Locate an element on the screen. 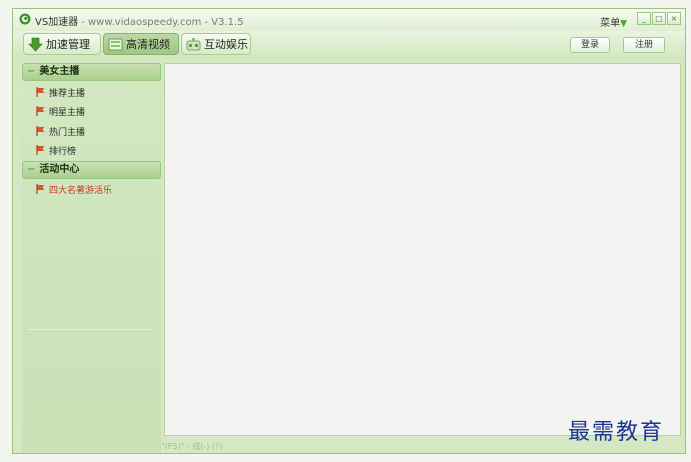 The image size is (691, 462). tab-acceleration: 加速管理 is located at coordinates (62, 44).